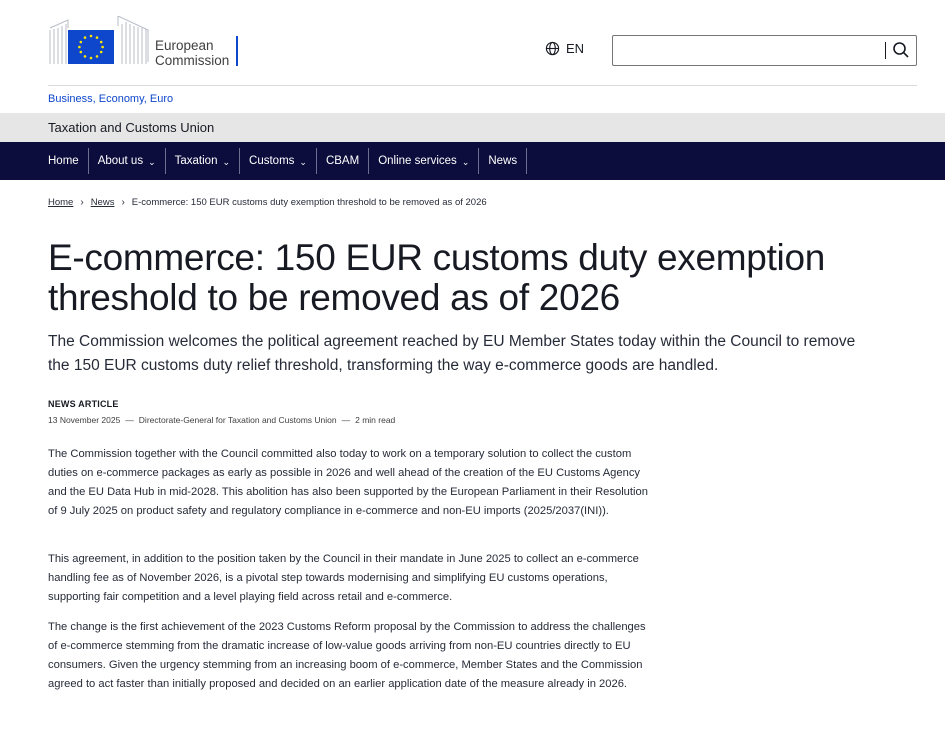  Describe the element at coordinates (342, 161) in the screenshot. I see `nav-item-cbam: CBAM` at that location.